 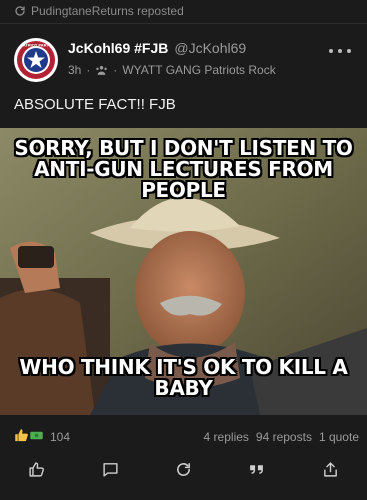 I want to click on repost-header: PudingtaneReturns reposted, so click(x=183, y=11).